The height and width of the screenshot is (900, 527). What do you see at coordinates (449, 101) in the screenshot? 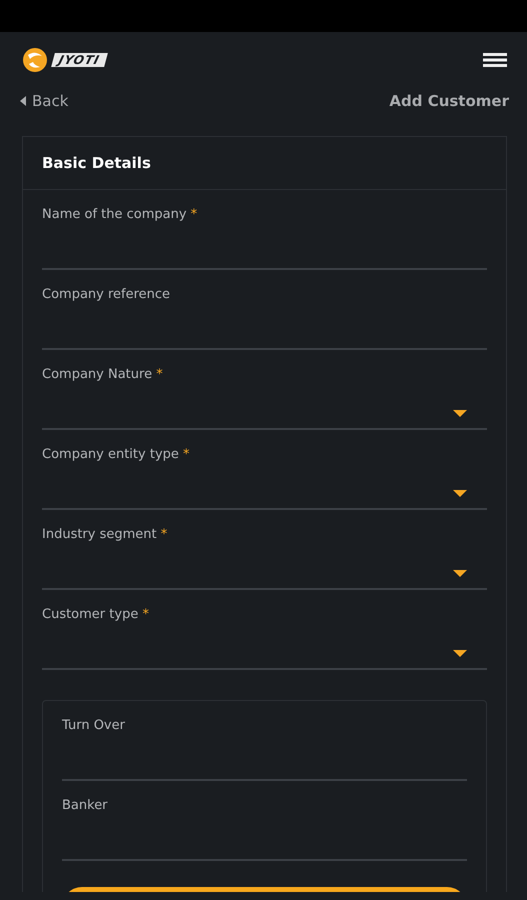
I see `page-title: Add Customer` at bounding box center [449, 101].